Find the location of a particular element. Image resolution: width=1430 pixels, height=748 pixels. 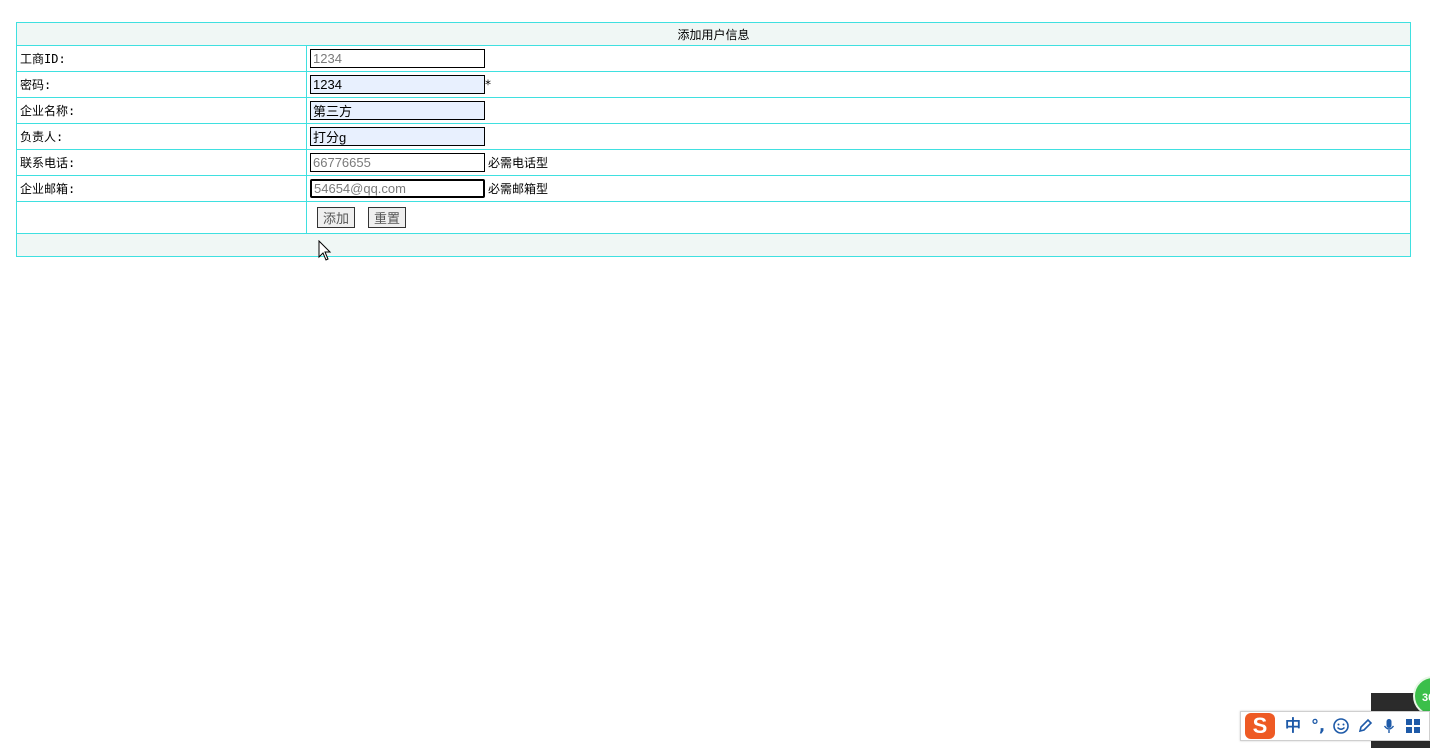

reset-button: 重置 is located at coordinates (387, 217).